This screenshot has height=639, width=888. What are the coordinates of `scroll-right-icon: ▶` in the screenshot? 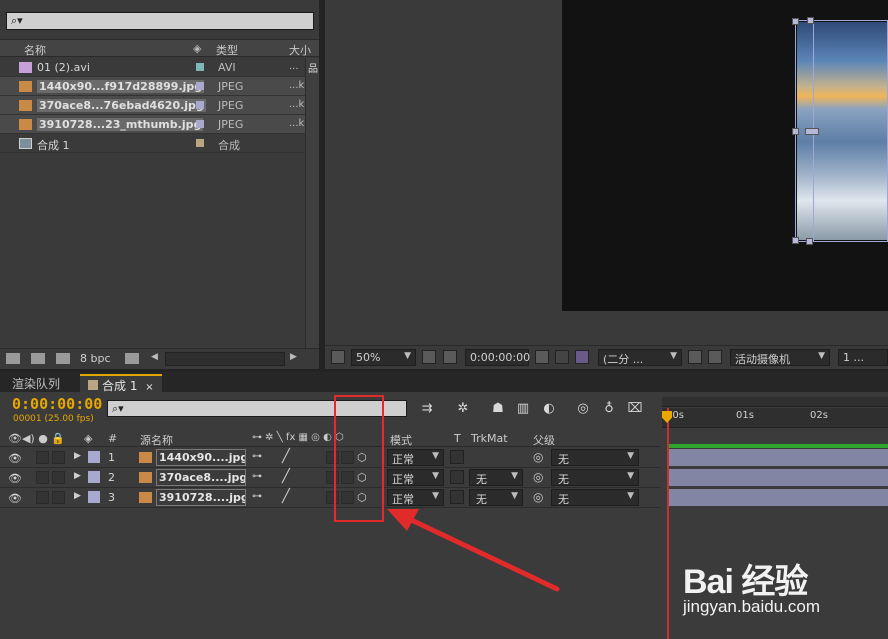 It's located at (293, 357).